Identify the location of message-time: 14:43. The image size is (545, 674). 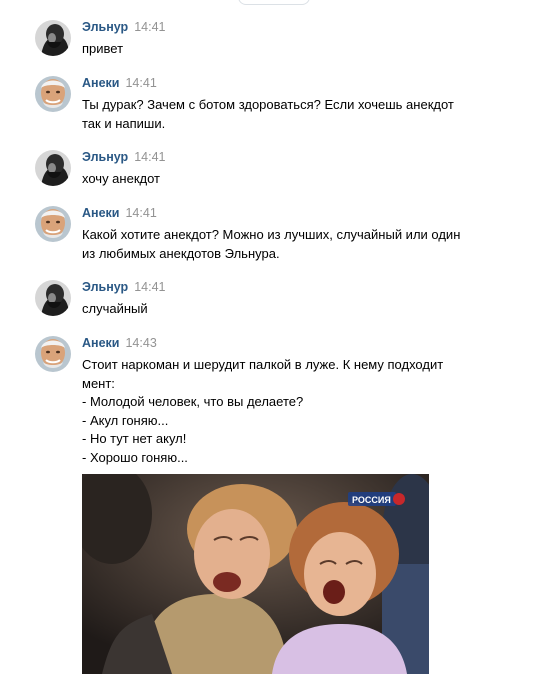
(140, 343).